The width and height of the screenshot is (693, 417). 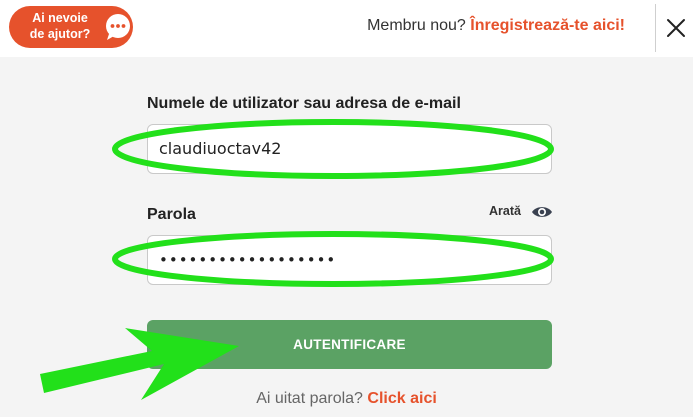 I want to click on help-button: Ai nevoie de ajutor?, so click(x=71, y=27).